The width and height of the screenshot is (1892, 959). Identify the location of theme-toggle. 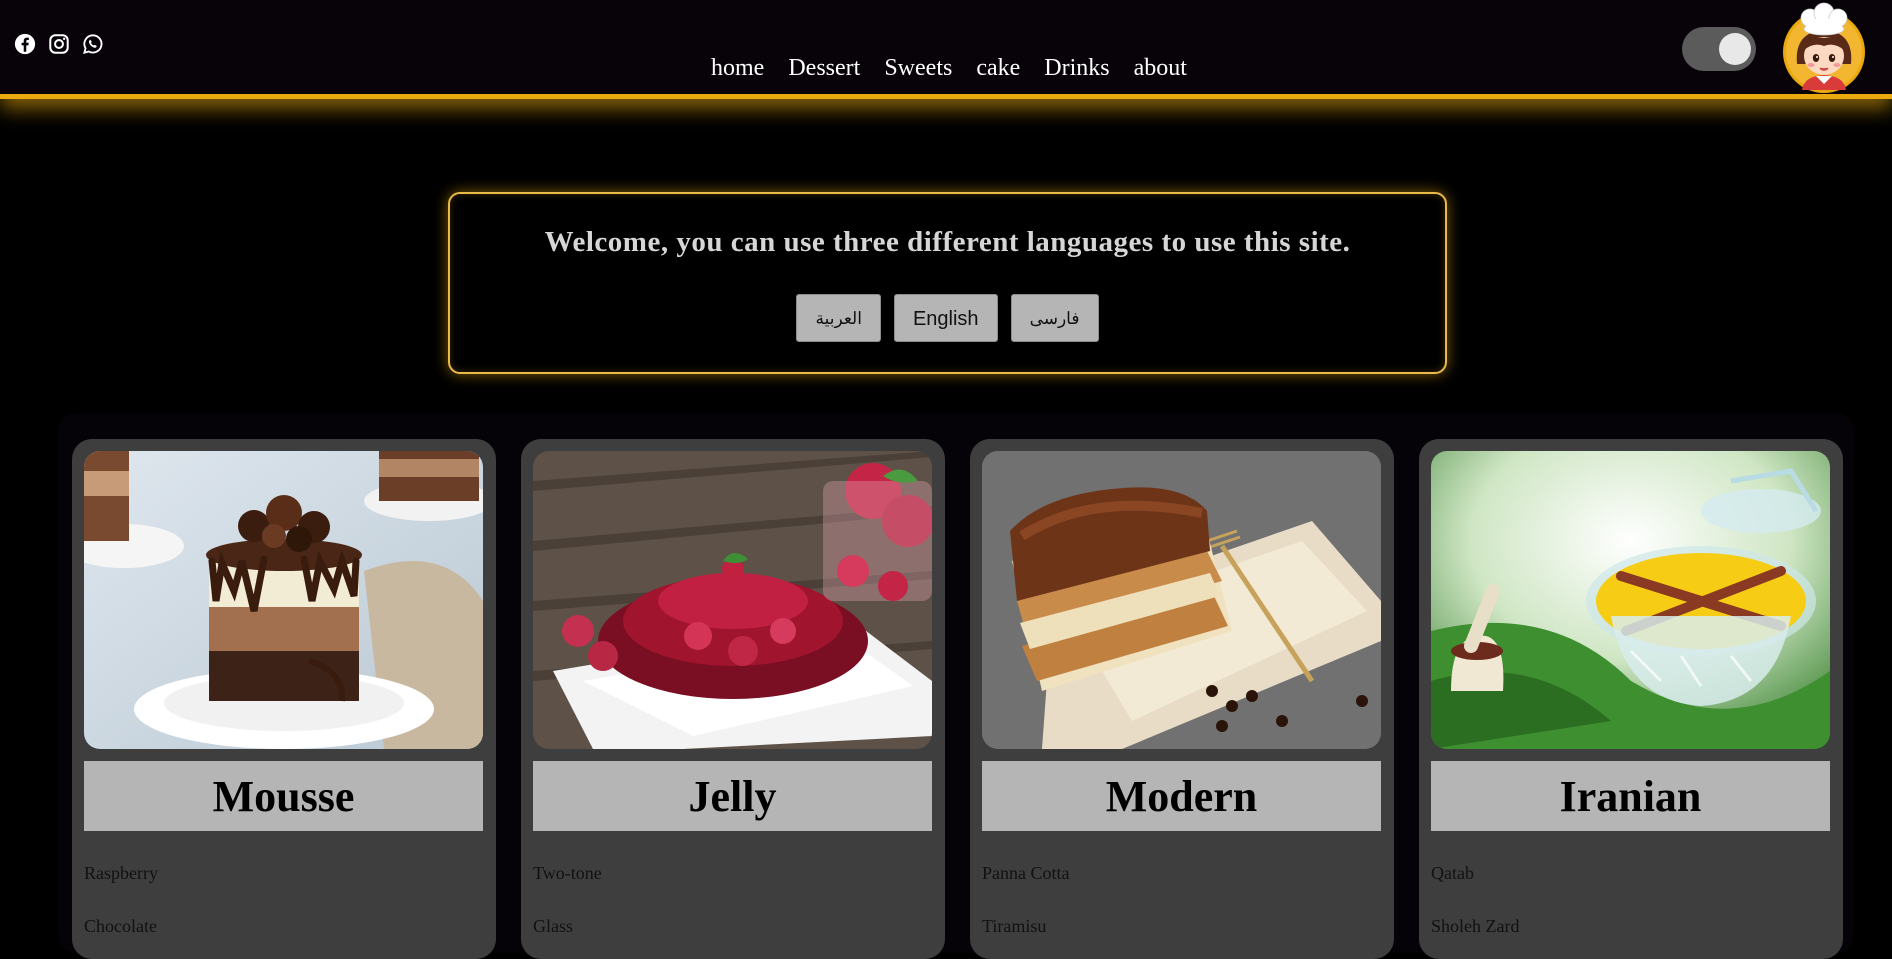
(1719, 49).